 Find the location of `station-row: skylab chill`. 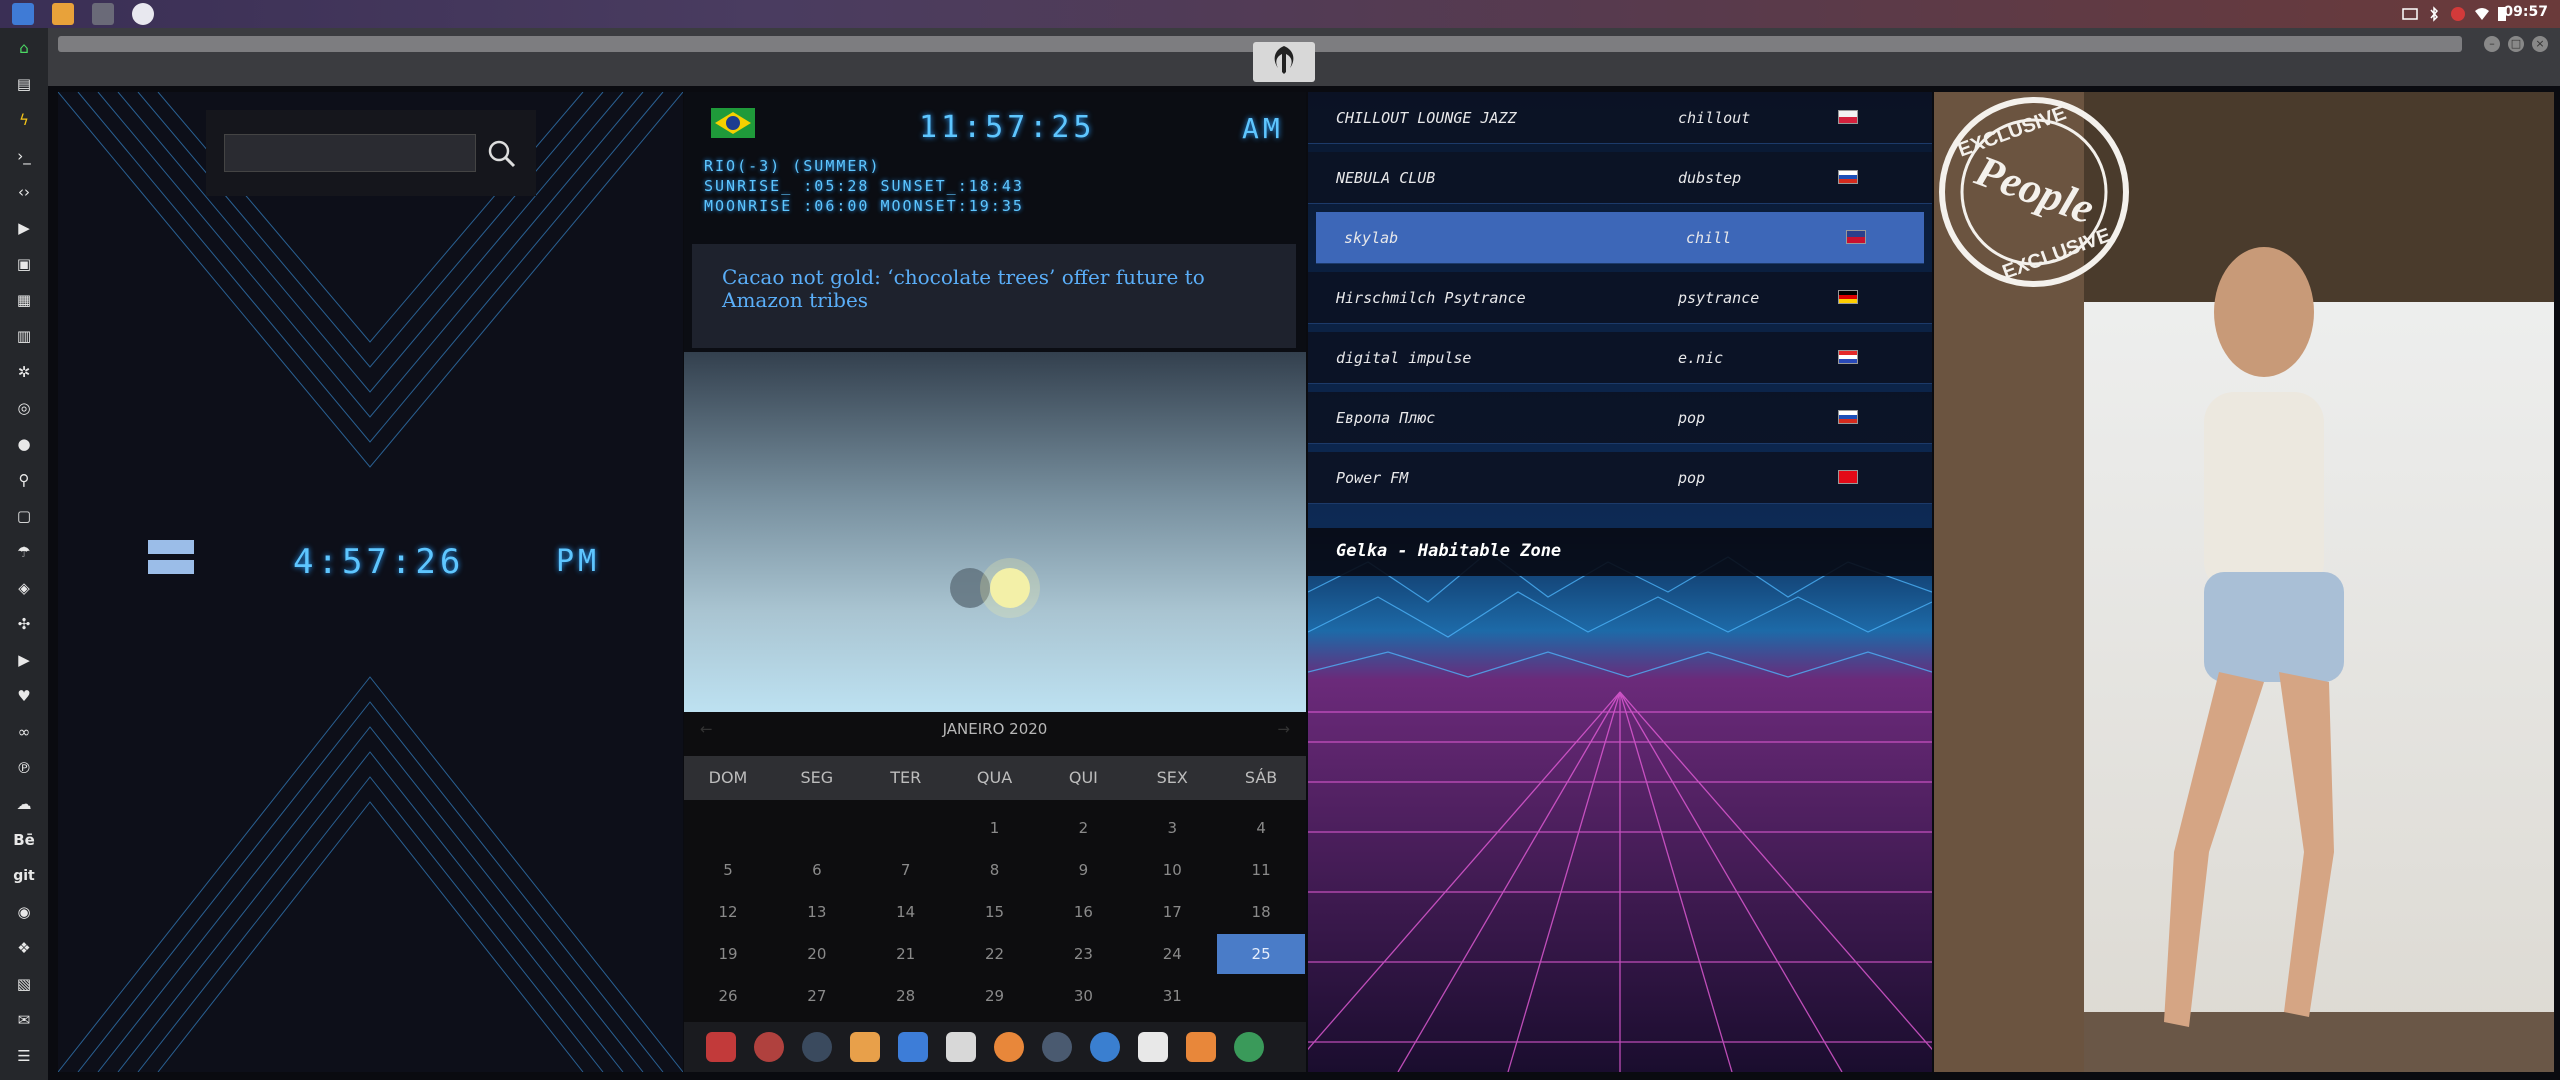

station-row: skylab chill is located at coordinates (1620, 238).